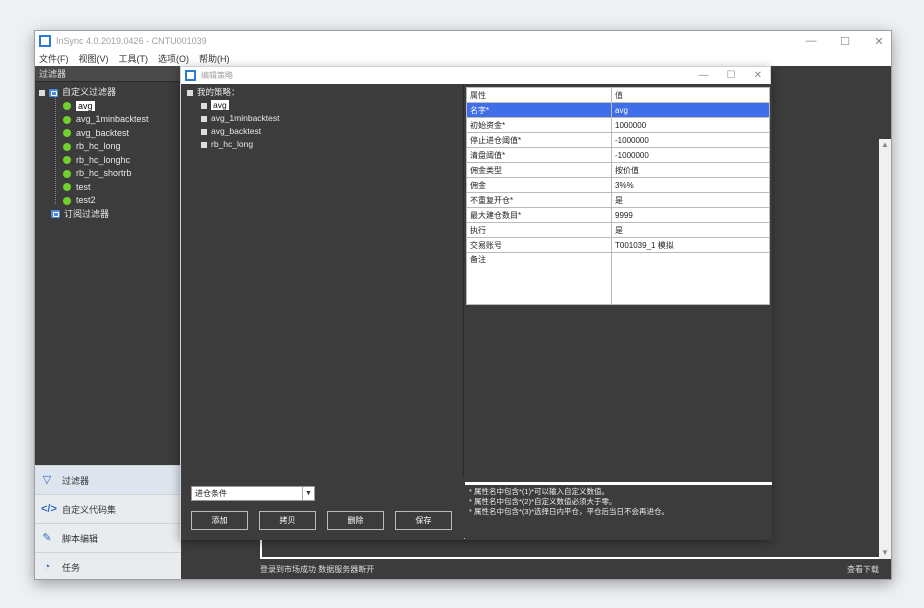 The height and width of the screenshot is (608, 924). I want to click on strategy-root: 我的策略：, so click(322, 92).